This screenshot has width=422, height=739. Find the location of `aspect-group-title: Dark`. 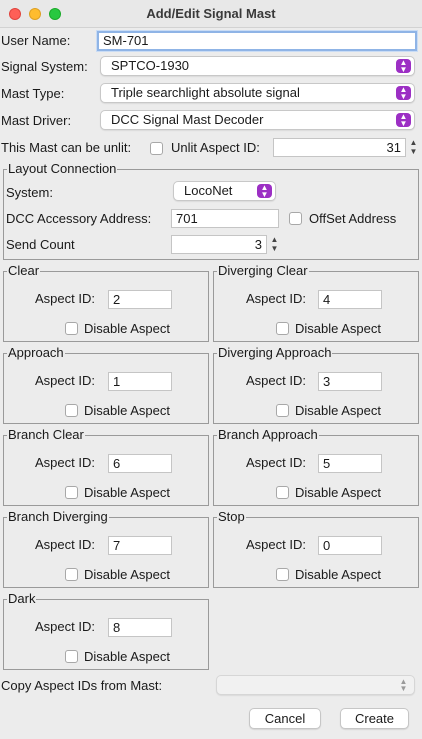

aspect-group-title: Dark is located at coordinates (22, 599).